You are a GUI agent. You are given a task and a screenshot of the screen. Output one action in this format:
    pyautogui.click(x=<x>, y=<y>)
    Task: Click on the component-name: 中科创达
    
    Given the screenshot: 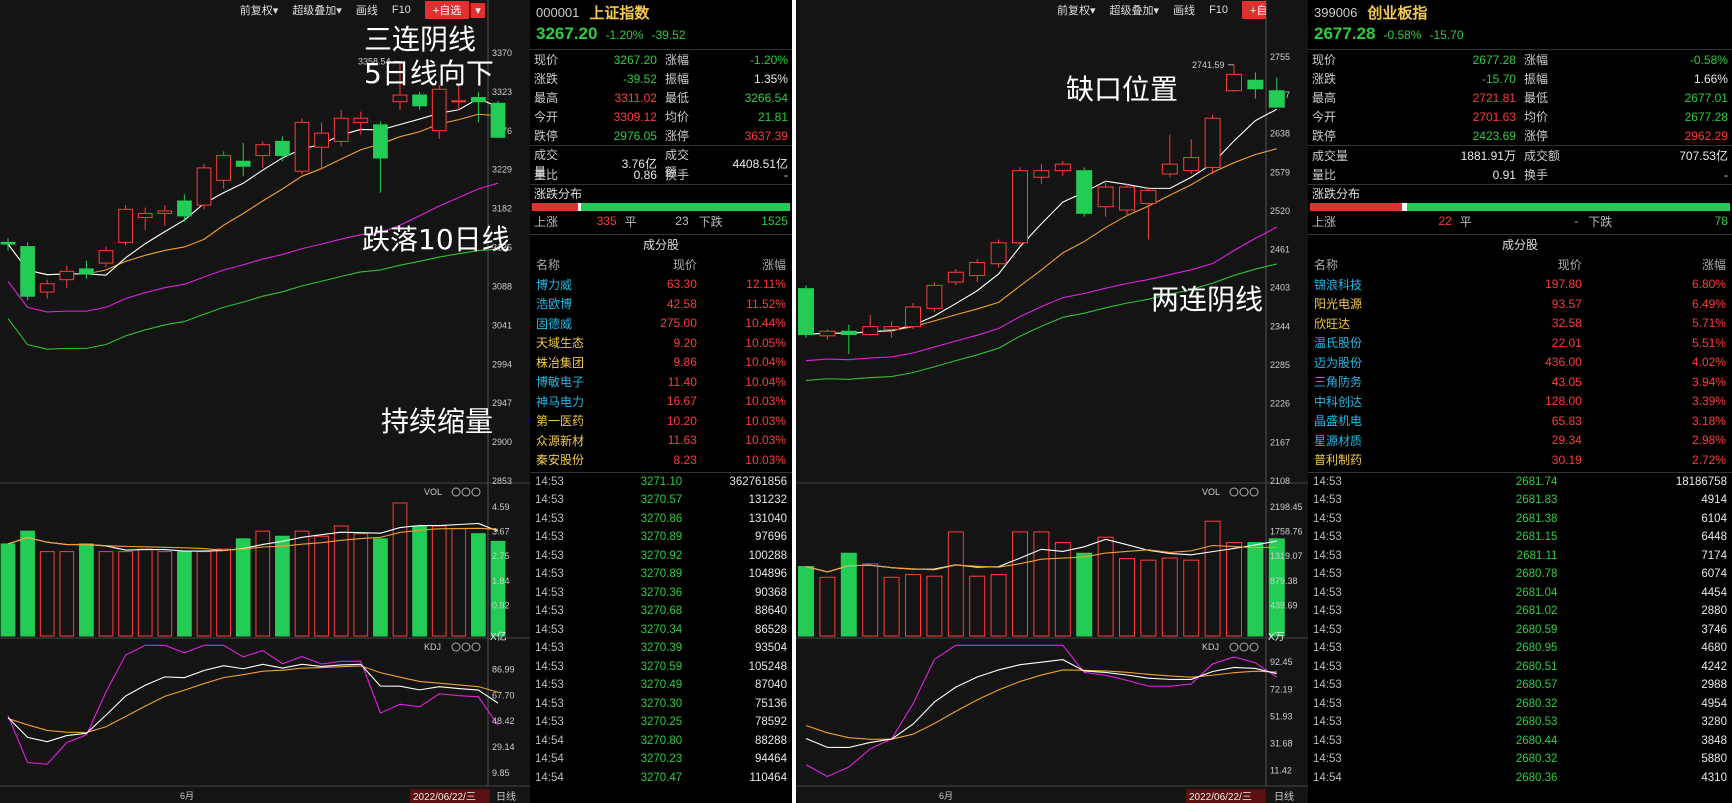 What is the action you would take?
    pyautogui.click(x=1384, y=401)
    